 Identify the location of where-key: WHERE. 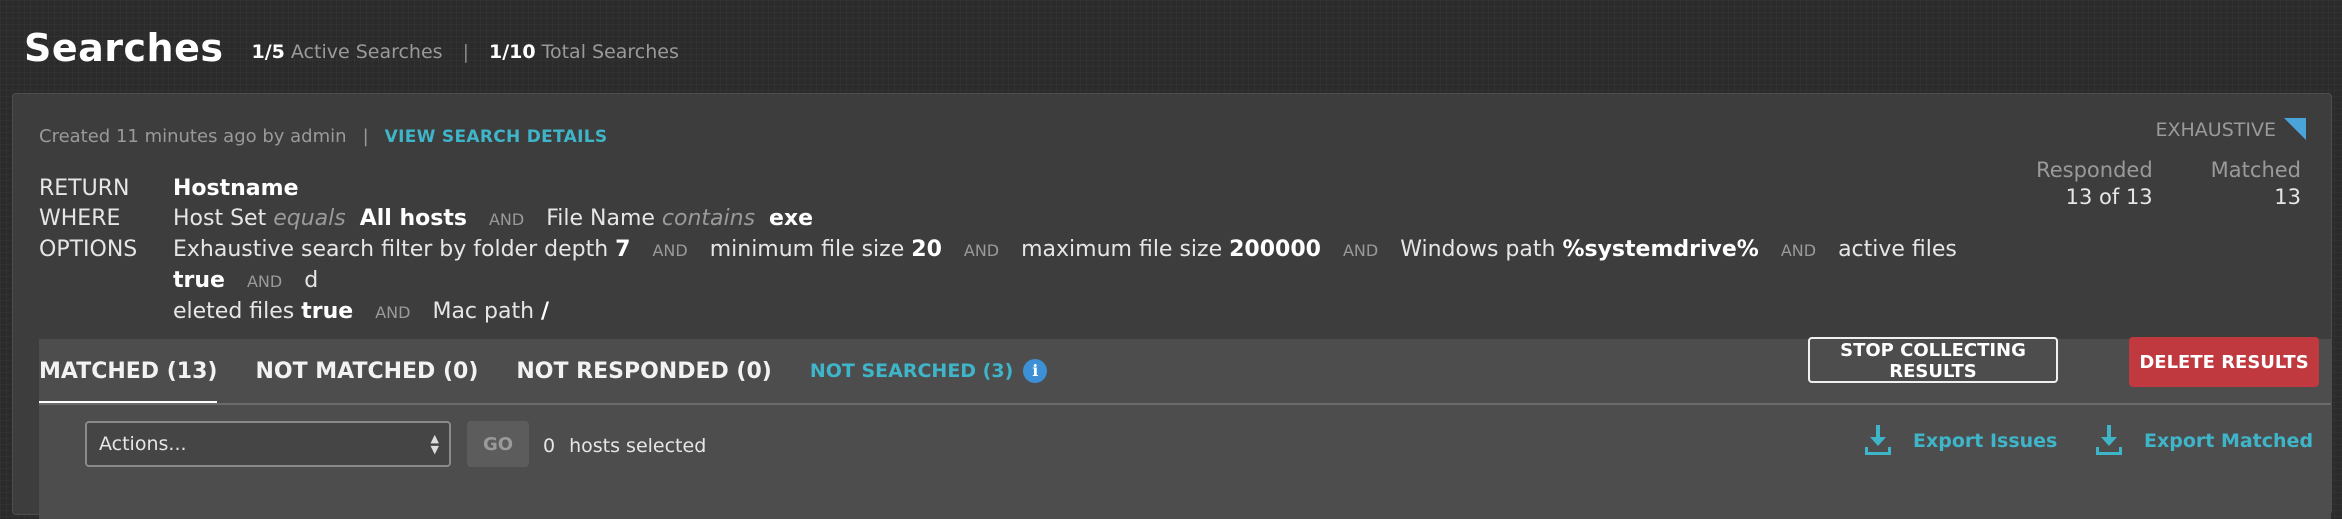
(80, 218).